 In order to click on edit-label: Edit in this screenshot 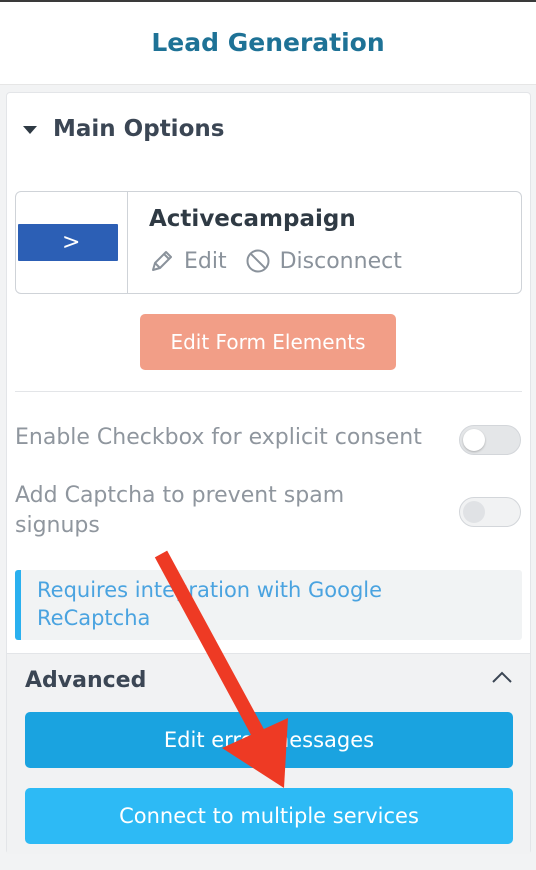, I will do `click(205, 261)`.